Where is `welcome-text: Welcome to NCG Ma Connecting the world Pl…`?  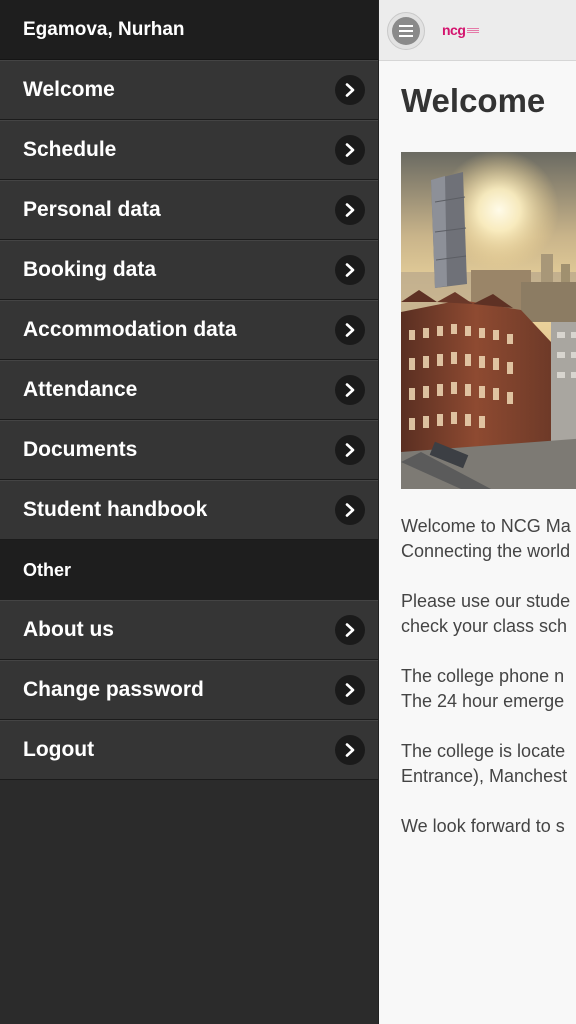
welcome-text: Welcome to NCG Ma Connecting the world Pl… is located at coordinates (488, 689).